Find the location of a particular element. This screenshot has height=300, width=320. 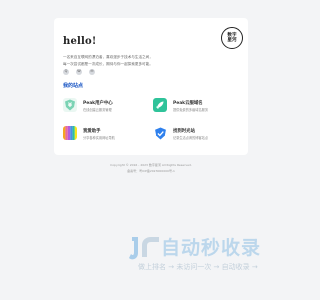

site-logo: 数字 星河 is located at coordinates (232, 38).